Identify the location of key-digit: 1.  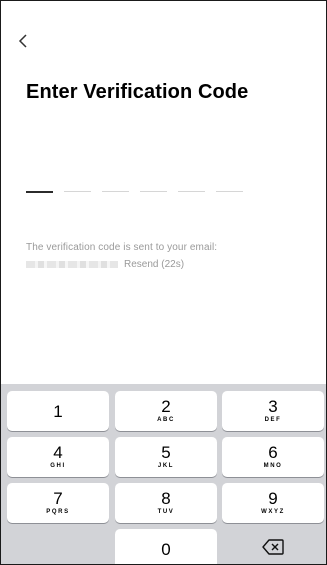
(58, 411).